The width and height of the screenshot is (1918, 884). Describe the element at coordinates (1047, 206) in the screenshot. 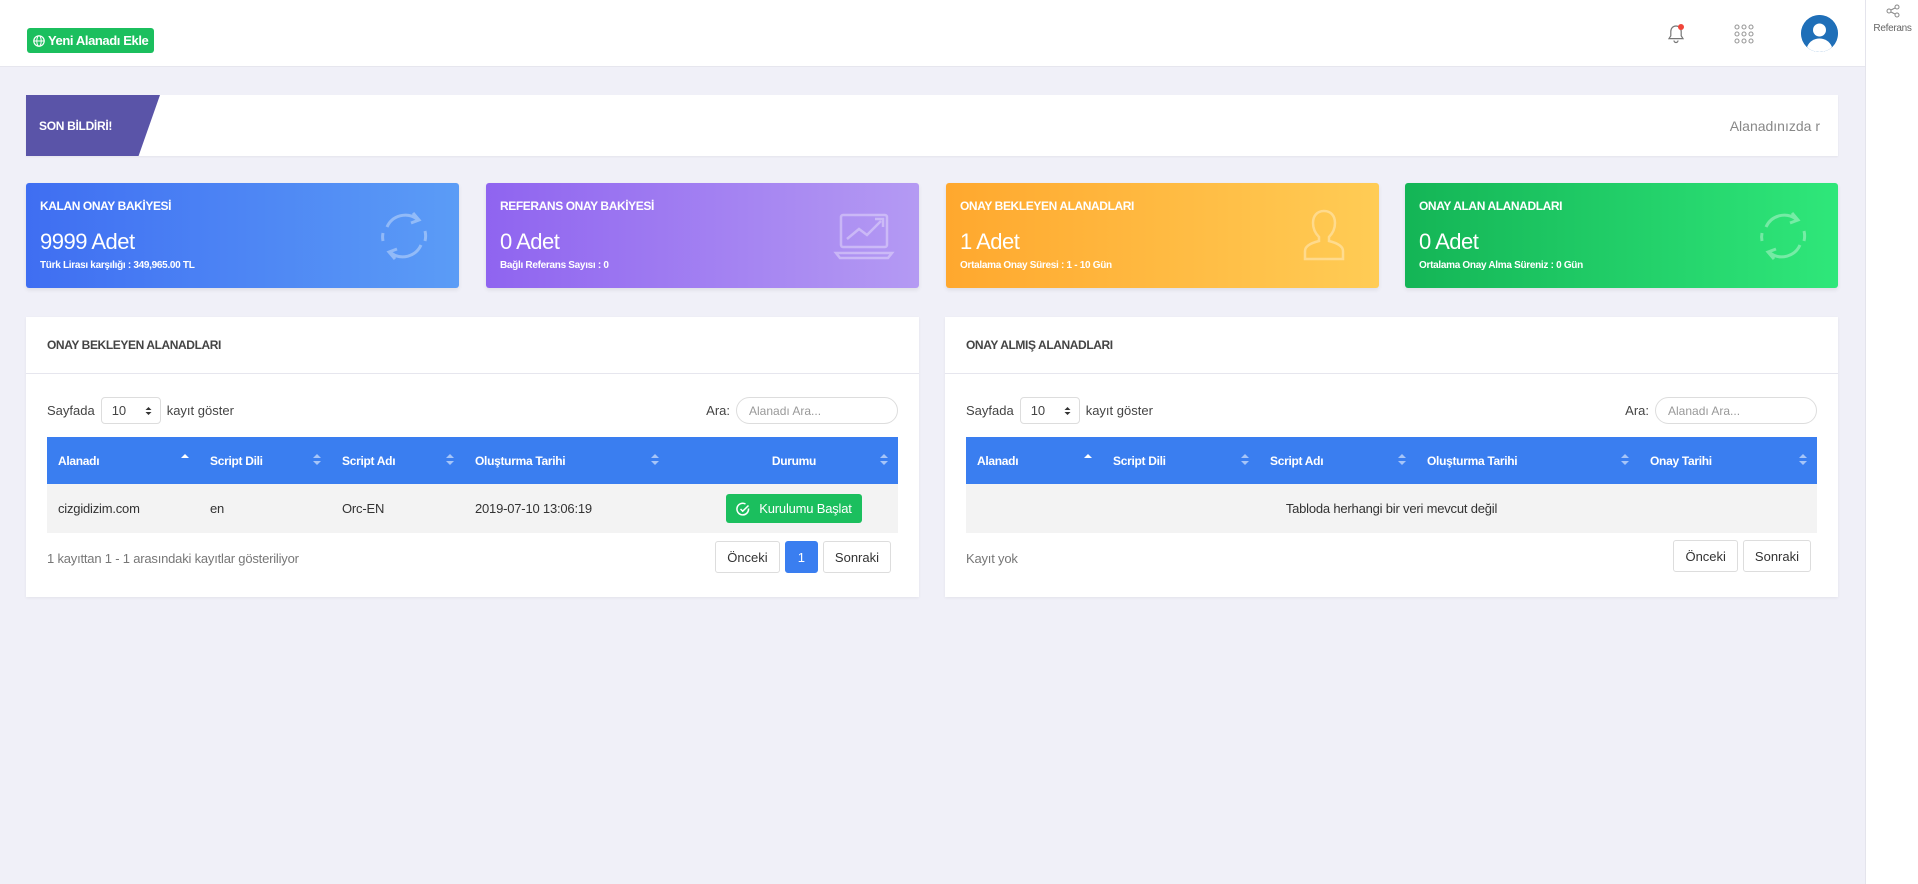

I see `stat-title: ONAY BEKLEYEN ALANADLARI` at that location.